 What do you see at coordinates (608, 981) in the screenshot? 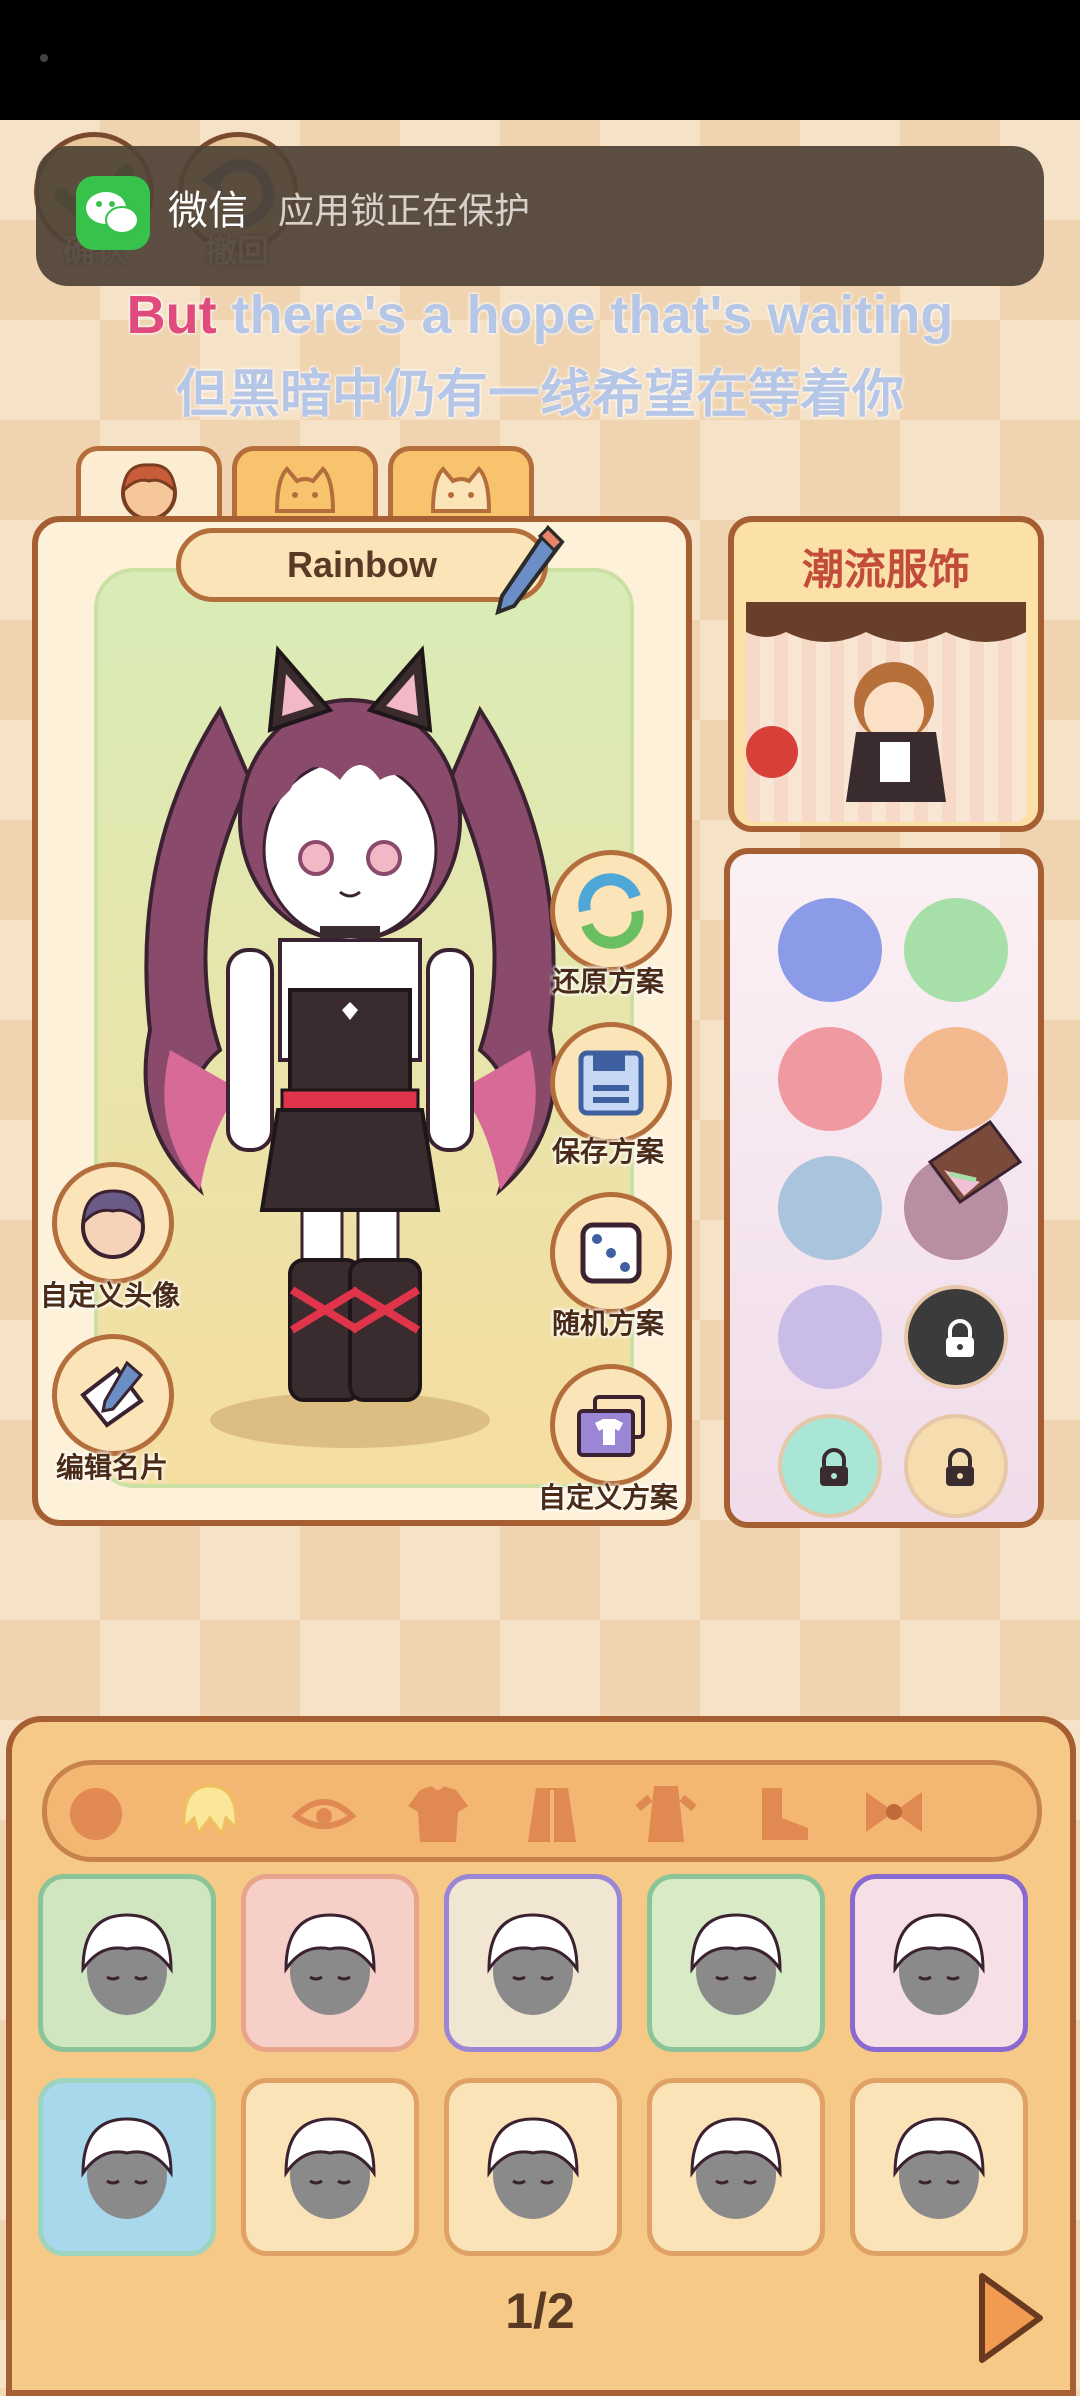
I see `restore-plan-label: 还原方案` at bounding box center [608, 981].